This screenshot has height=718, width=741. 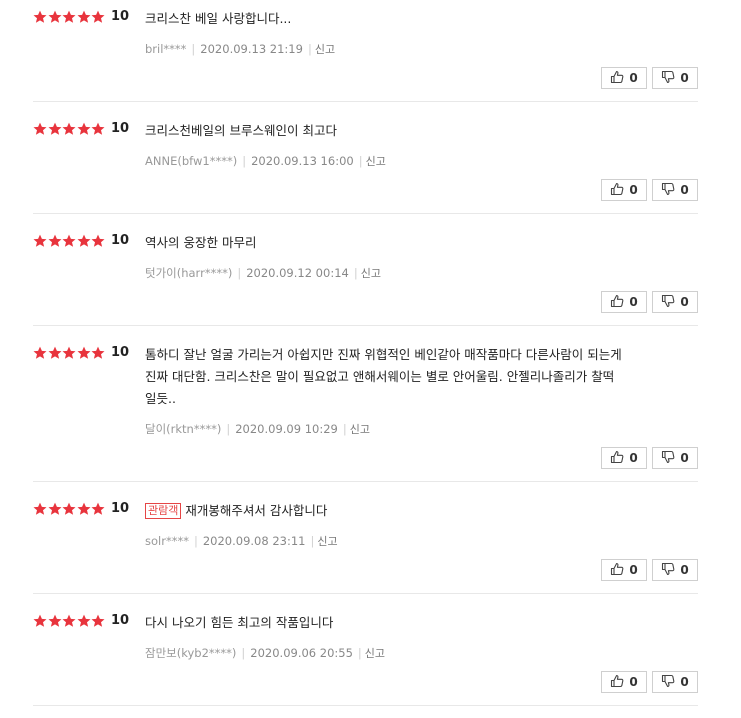 I want to click on review-date: 2020.09.13 16:00, so click(x=302, y=161).